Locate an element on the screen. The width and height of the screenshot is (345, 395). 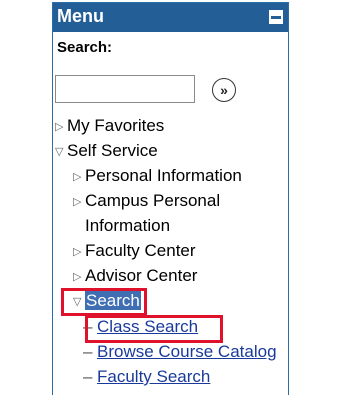
tree-item-campus-personal-information: ▷ Campus Personal is located at coordinates (146, 201).